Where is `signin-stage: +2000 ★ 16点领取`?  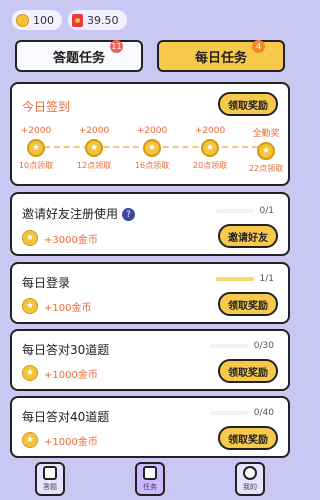 signin-stage: +2000 ★ 16点领取 is located at coordinates (152, 148).